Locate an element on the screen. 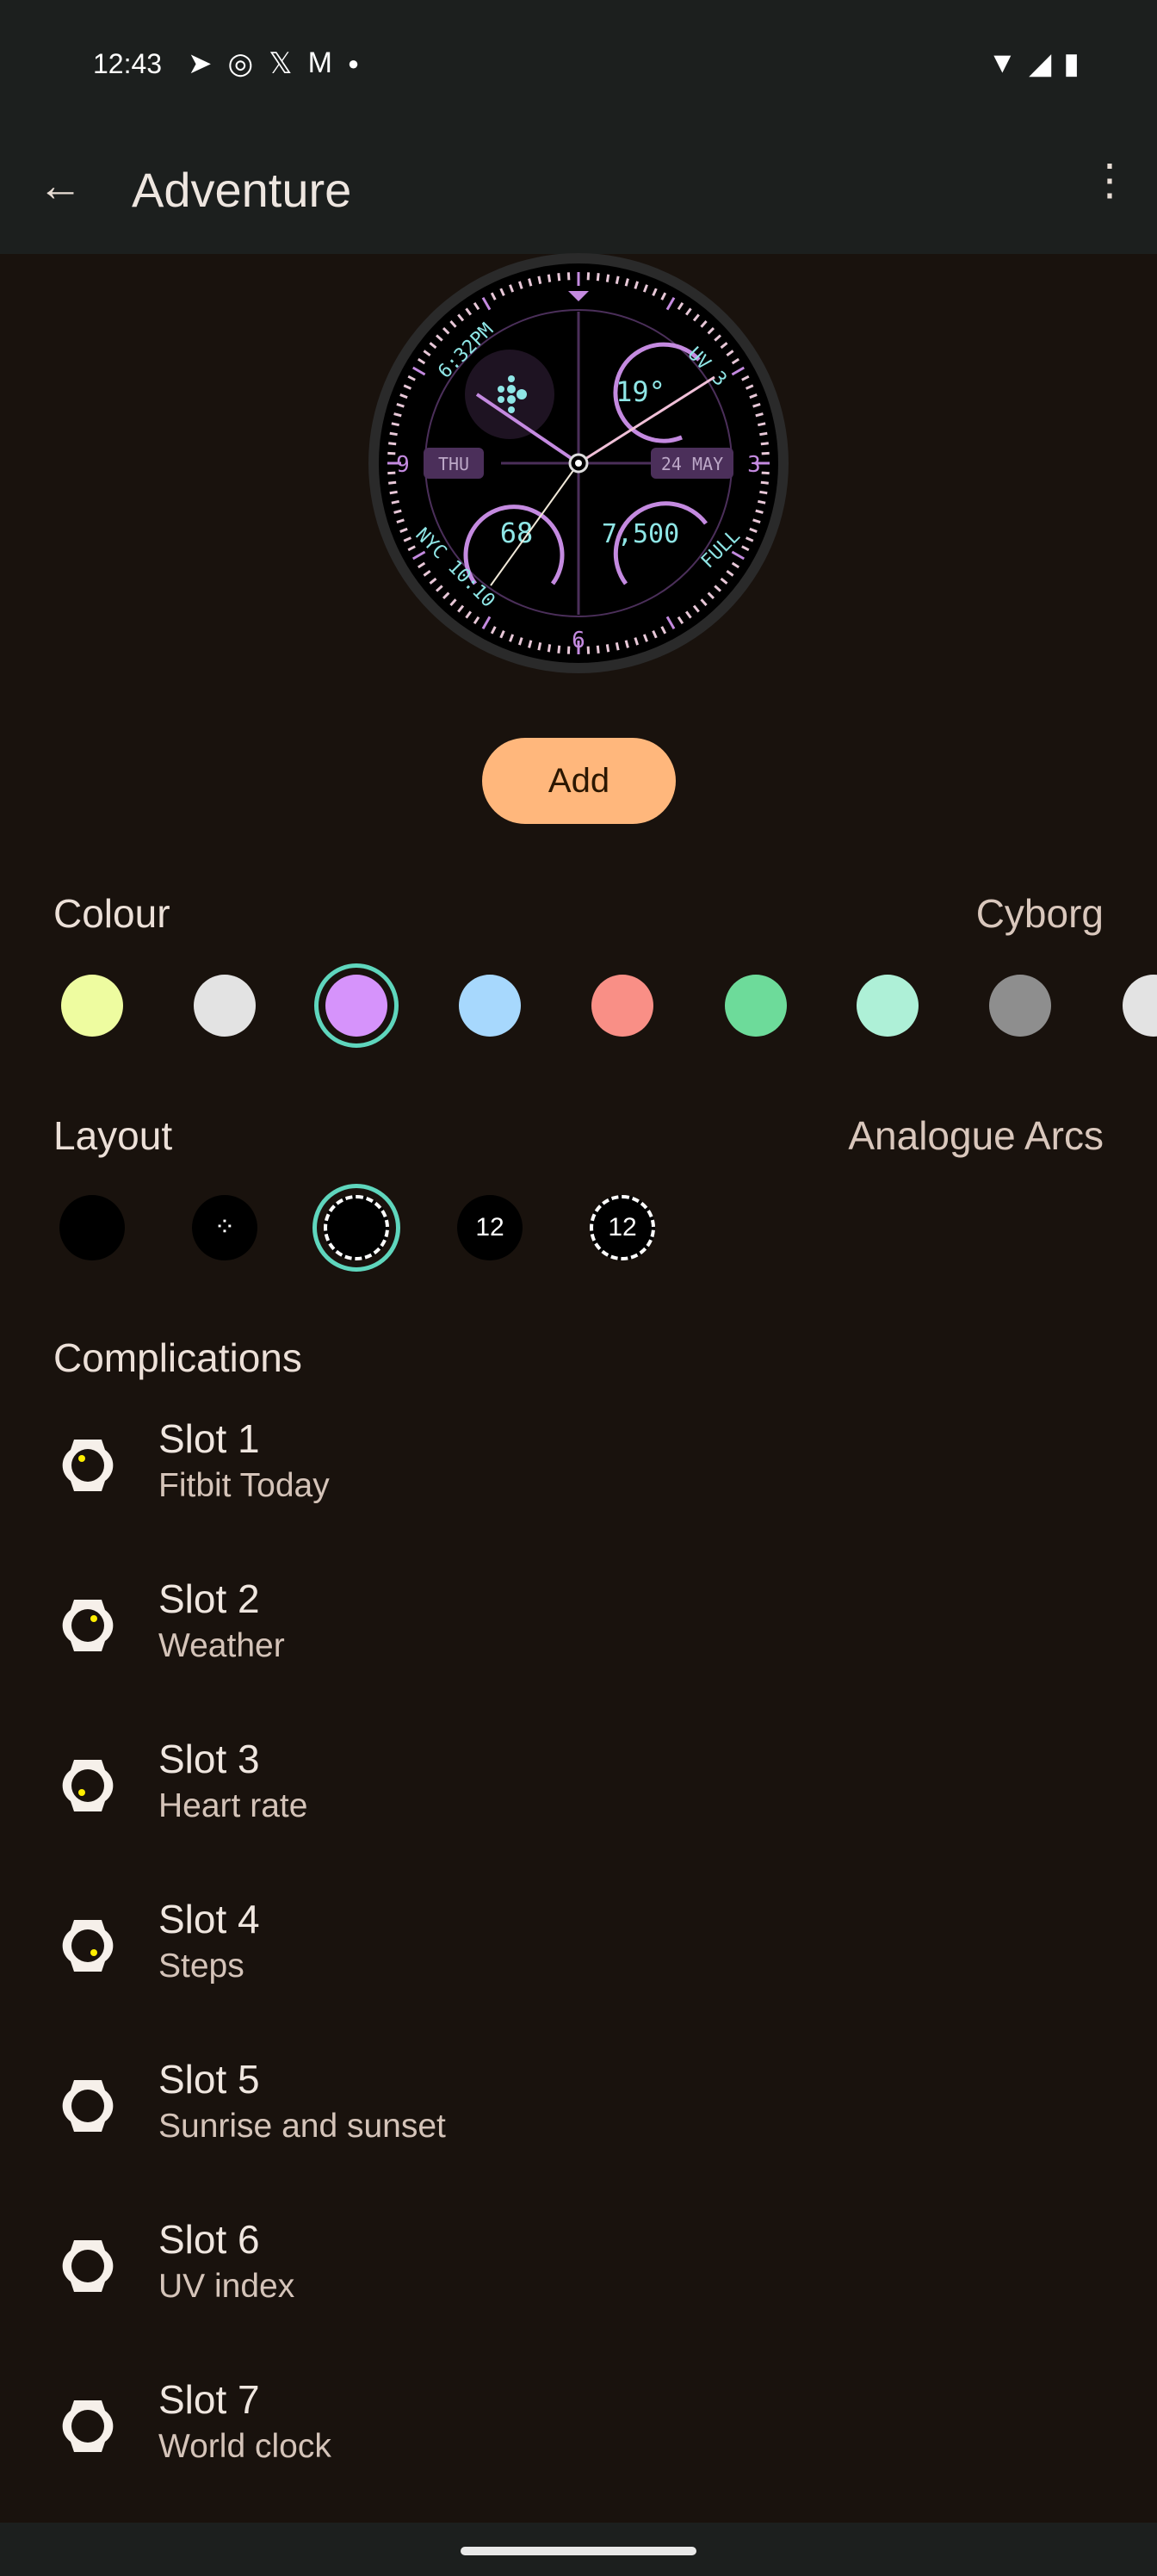 Image resolution: width=1157 pixels, height=2576 pixels. slot-title: Slot 2 is located at coordinates (209, 1599).